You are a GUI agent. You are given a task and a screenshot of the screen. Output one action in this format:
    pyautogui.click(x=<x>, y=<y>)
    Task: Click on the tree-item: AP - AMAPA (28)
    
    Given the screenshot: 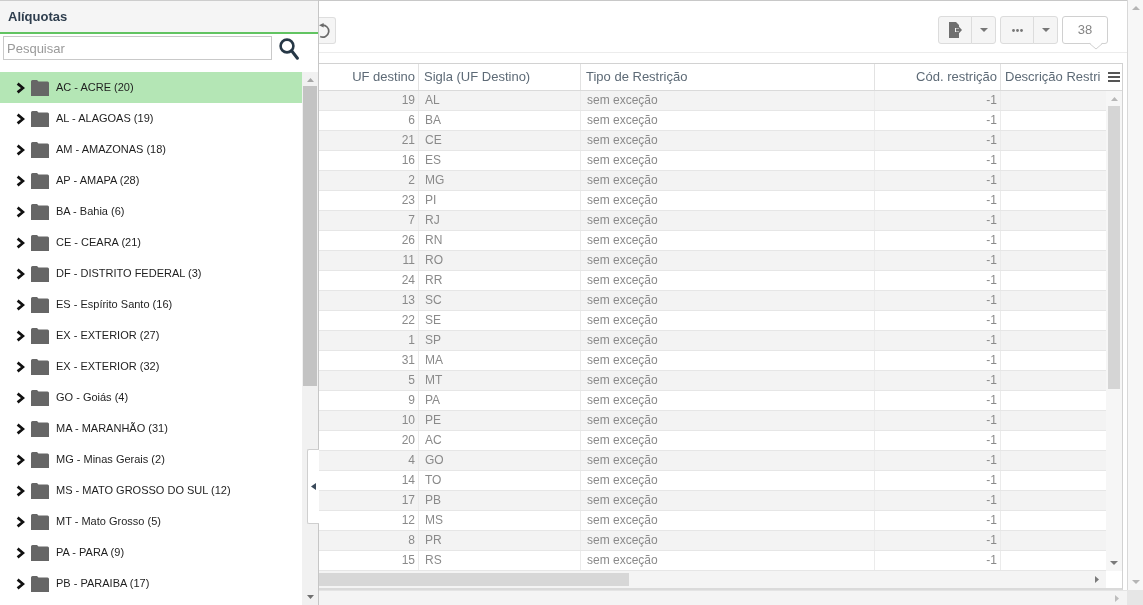 What is the action you would take?
    pyautogui.click(x=151, y=180)
    